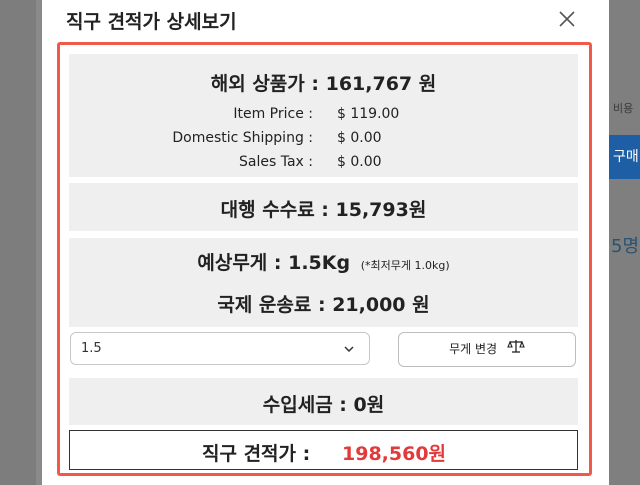 Image resolution: width=640 pixels, height=485 pixels. I want to click on agency-fee: 대행 수수료 : 15,793원, so click(323, 210).